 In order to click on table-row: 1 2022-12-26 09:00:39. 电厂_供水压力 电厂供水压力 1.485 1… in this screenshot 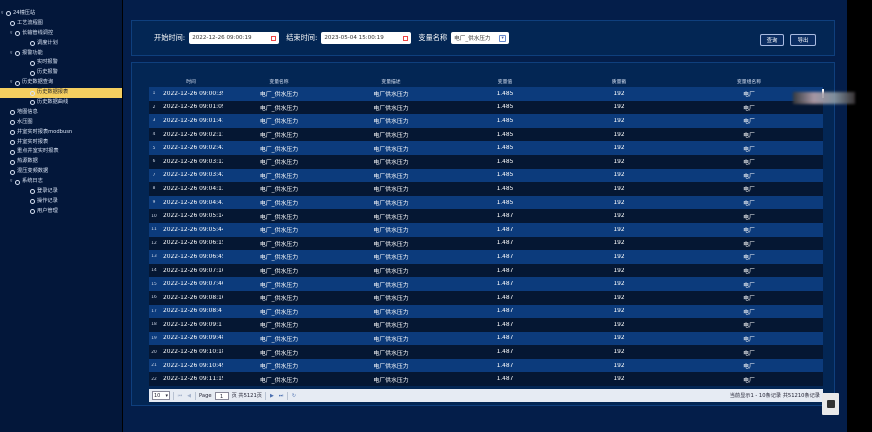, I will do `click(486, 94)`.